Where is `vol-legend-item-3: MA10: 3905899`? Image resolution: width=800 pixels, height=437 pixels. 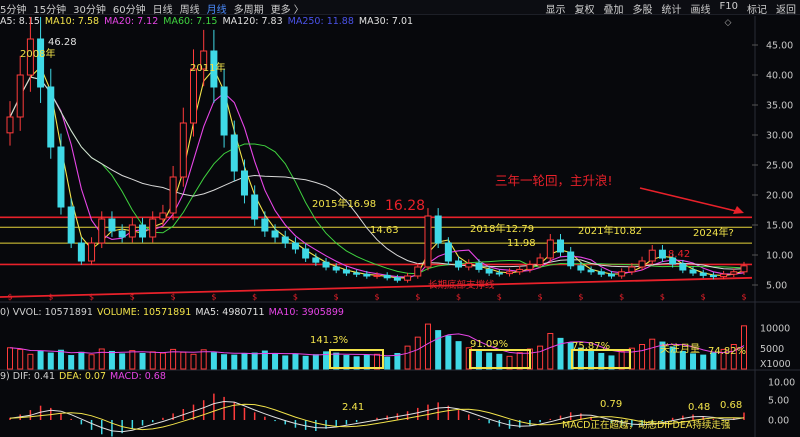 vol-legend-item-3: MA10: 3905899 is located at coordinates (306, 312).